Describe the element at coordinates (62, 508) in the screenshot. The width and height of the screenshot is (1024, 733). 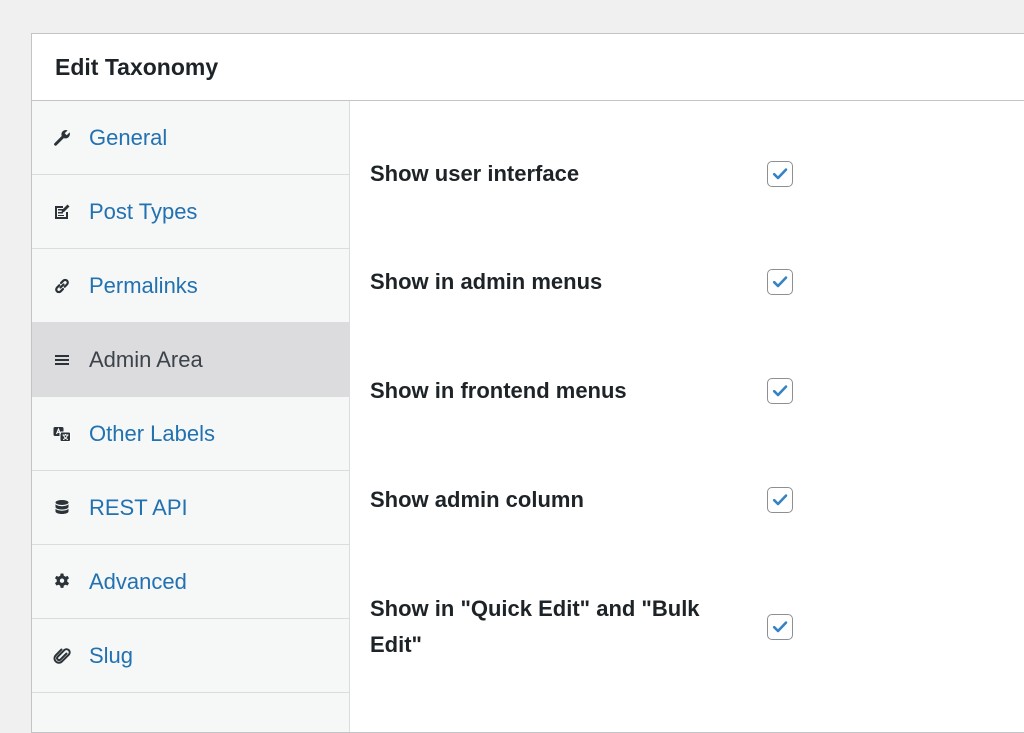
I see `database-icon` at that location.